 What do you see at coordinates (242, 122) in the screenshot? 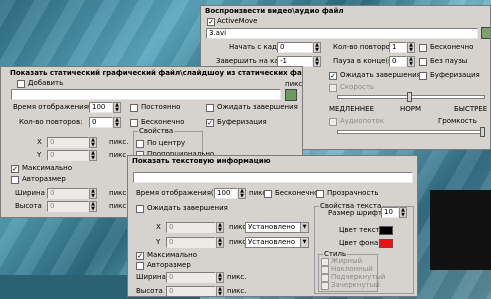
I see `image-buffer-label: Буферизация` at bounding box center [242, 122].